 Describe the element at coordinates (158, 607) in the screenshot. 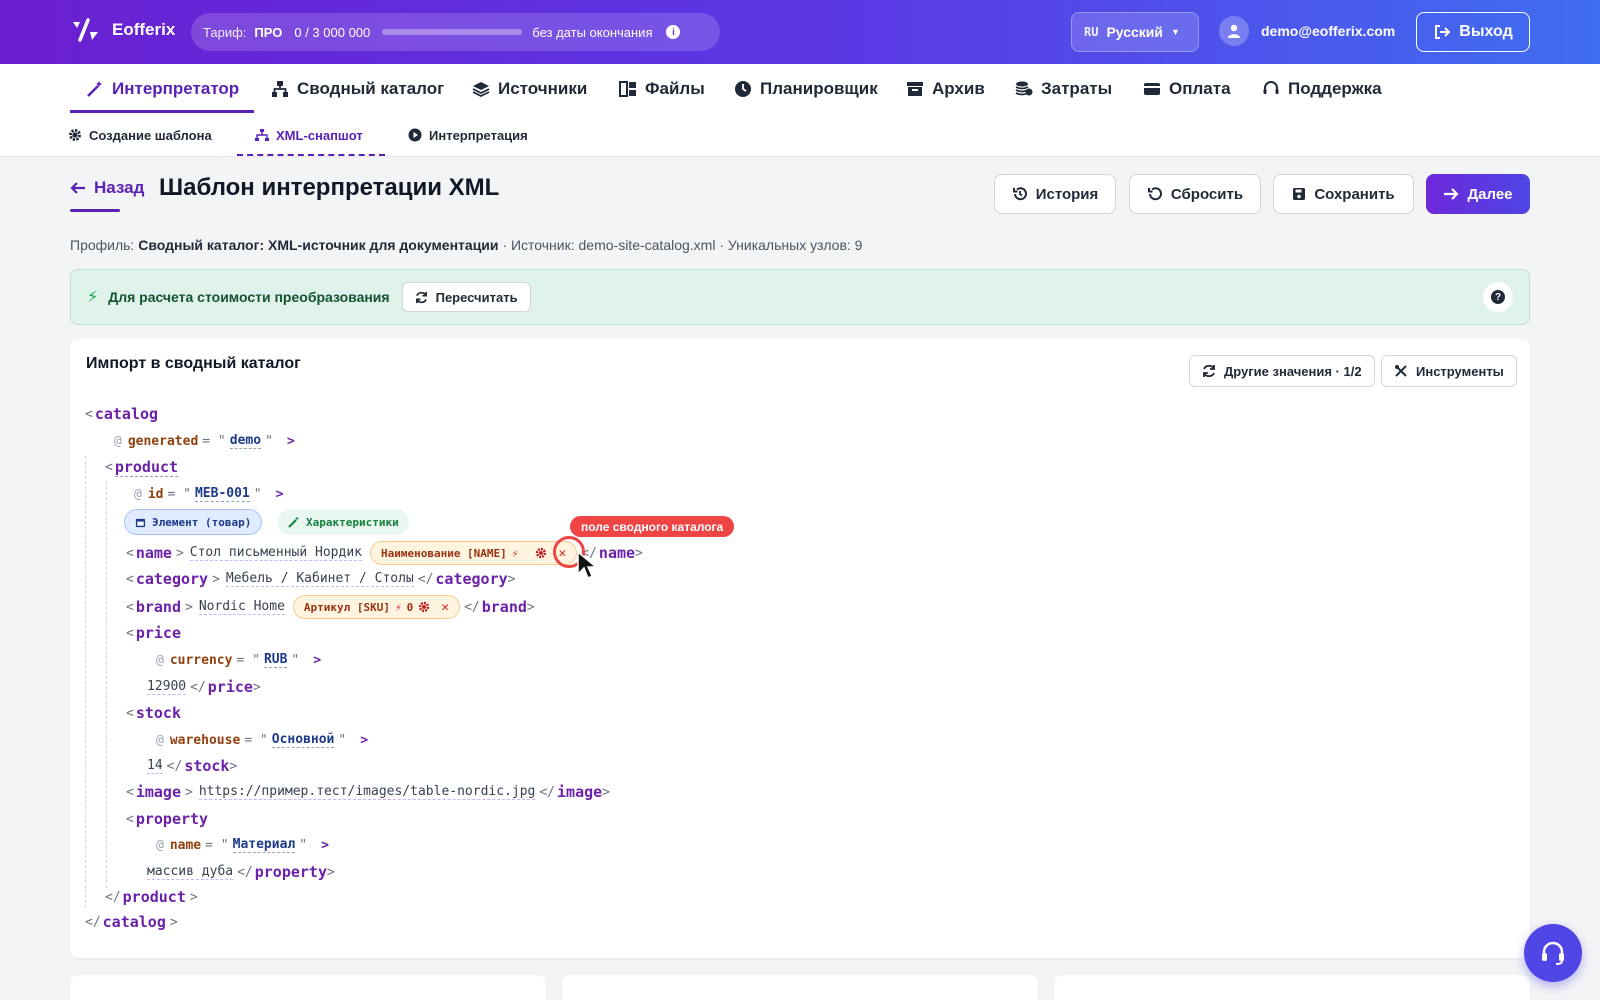

I see `xml-tag: brand` at that location.